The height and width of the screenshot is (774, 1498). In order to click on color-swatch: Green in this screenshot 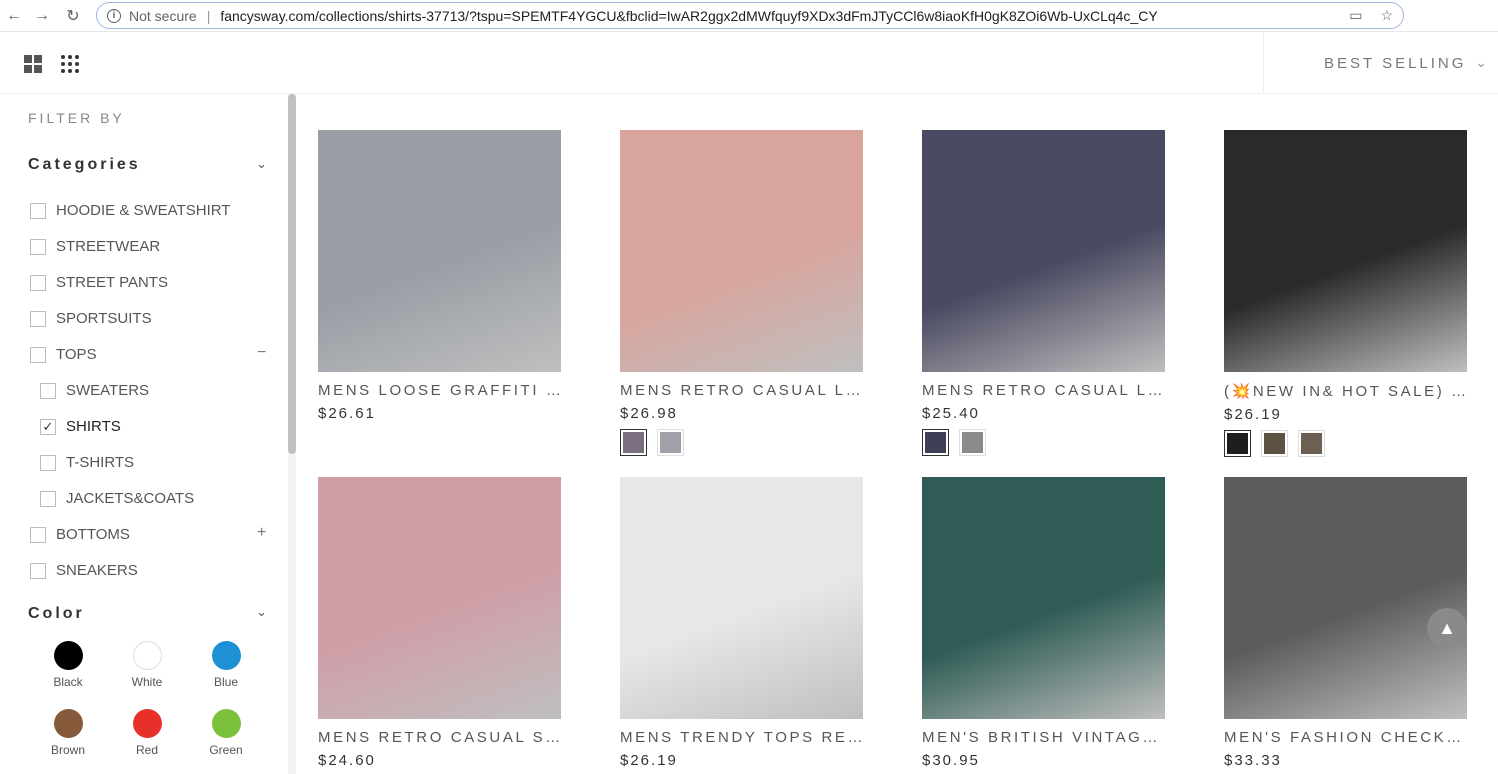, I will do `click(226, 733)`.